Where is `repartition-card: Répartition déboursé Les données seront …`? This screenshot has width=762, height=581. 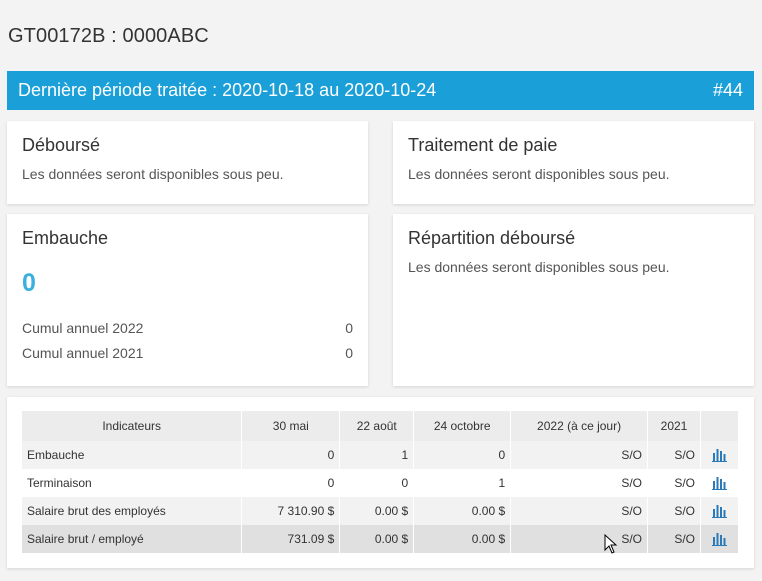 repartition-card: Répartition déboursé Les données seront … is located at coordinates (573, 300).